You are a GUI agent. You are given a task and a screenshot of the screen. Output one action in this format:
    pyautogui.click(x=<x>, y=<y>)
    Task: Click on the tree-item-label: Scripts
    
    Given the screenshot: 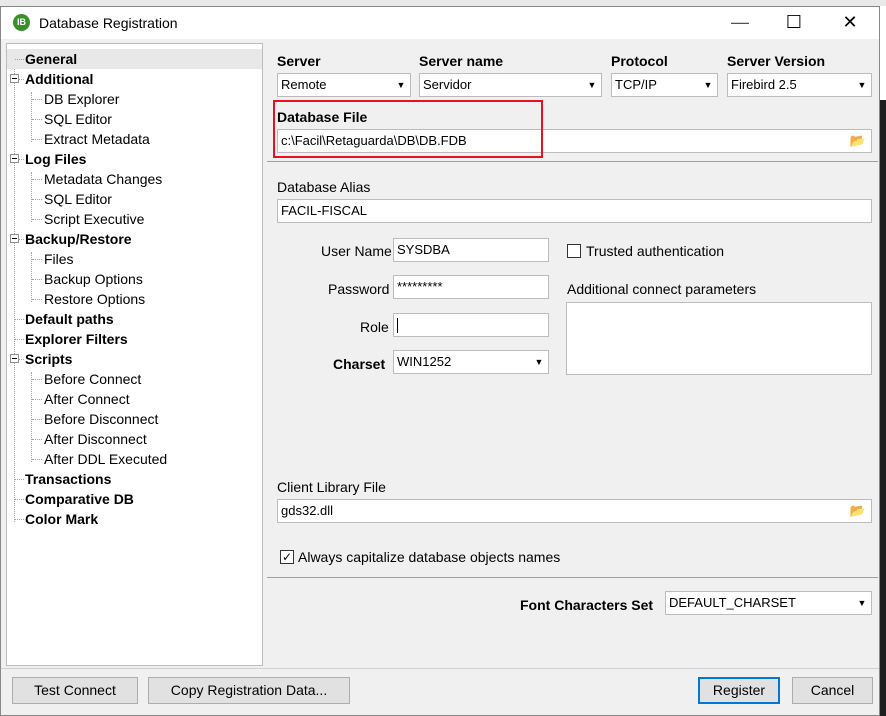 What is the action you would take?
    pyautogui.click(x=49, y=359)
    